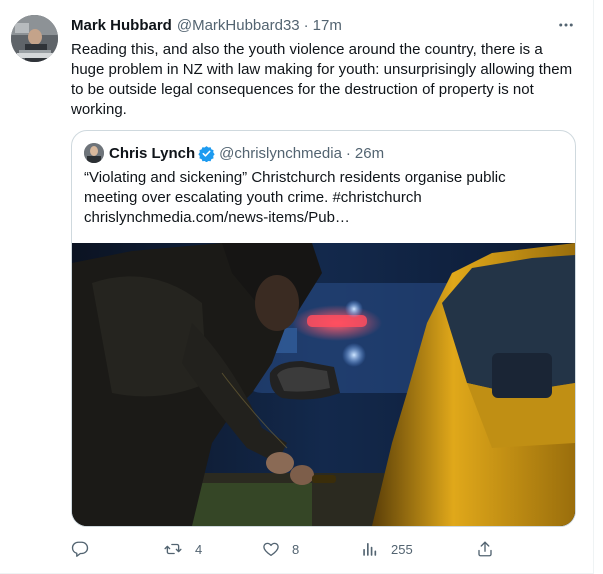 The image size is (603, 574). I want to click on views-count: 255, so click(402, 549).